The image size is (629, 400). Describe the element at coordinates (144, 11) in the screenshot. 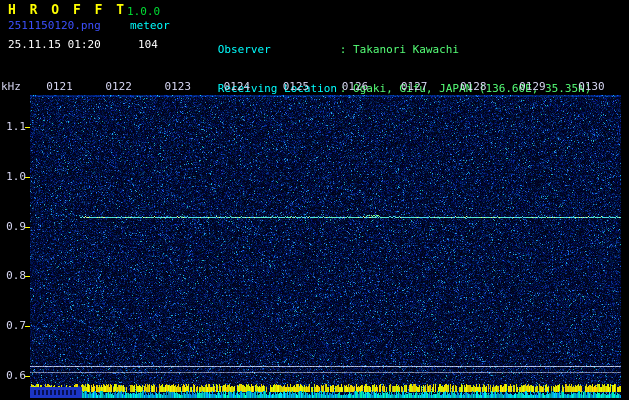

I see `app-version: 1.0.0` at that location.